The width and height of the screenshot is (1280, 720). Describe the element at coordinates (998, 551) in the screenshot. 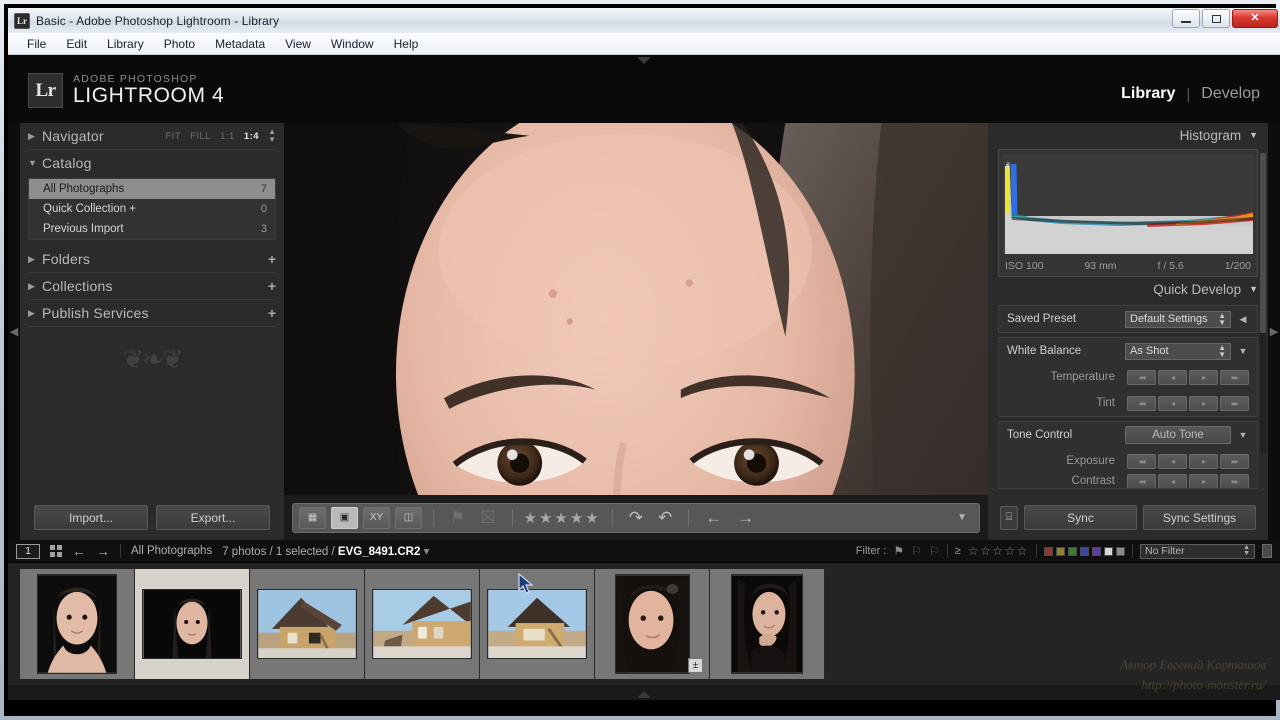

I see `filter-rating-stars: ☆☆☆☆☆` at that location.